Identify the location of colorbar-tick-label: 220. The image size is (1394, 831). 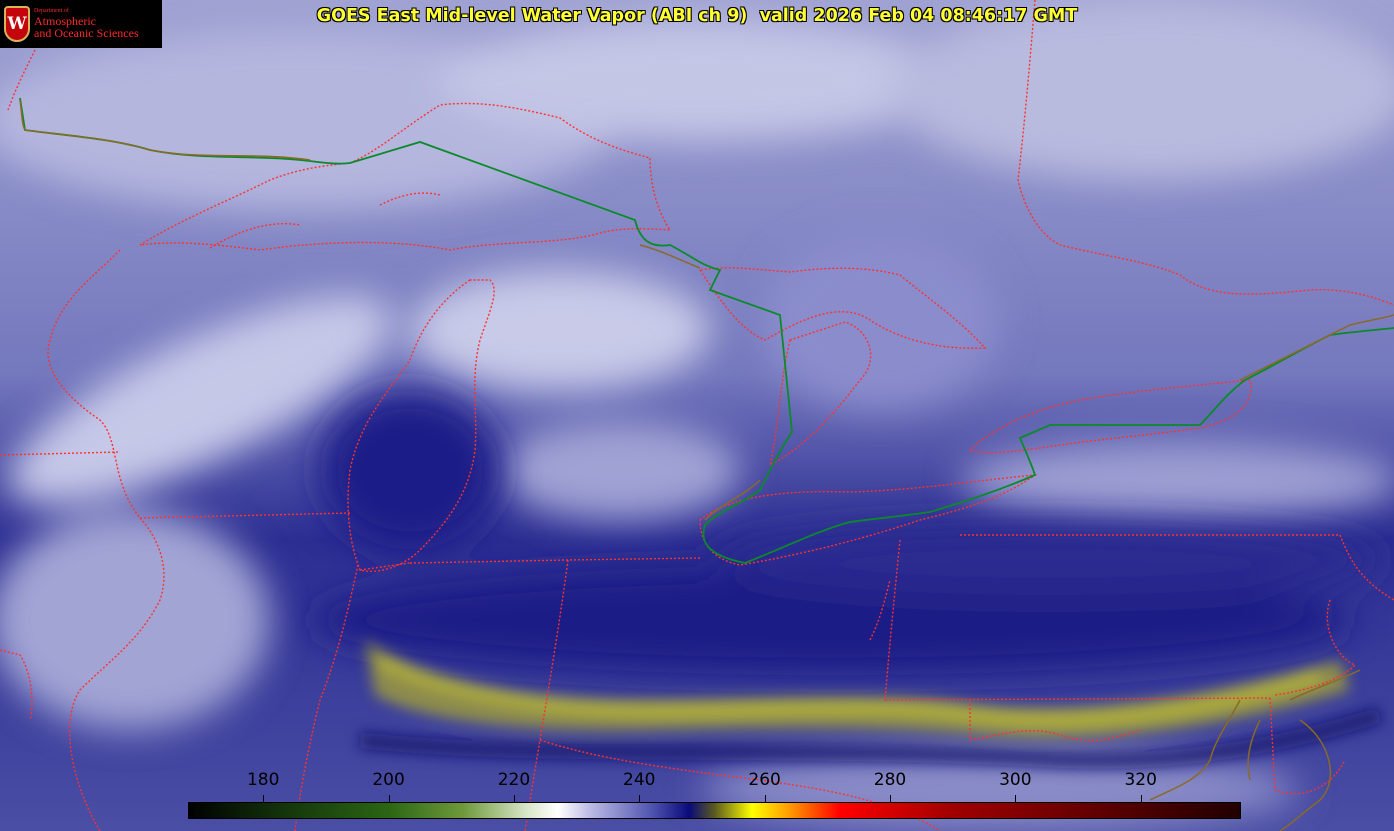
(514, 780).